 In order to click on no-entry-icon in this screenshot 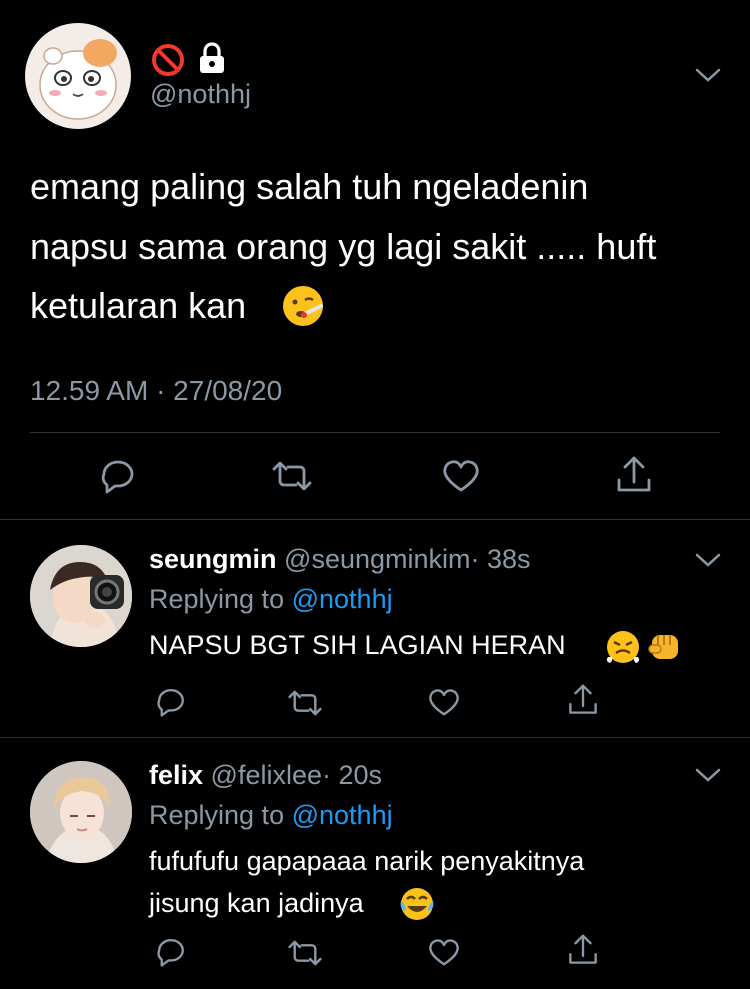, I will do `click(168, 60)`.